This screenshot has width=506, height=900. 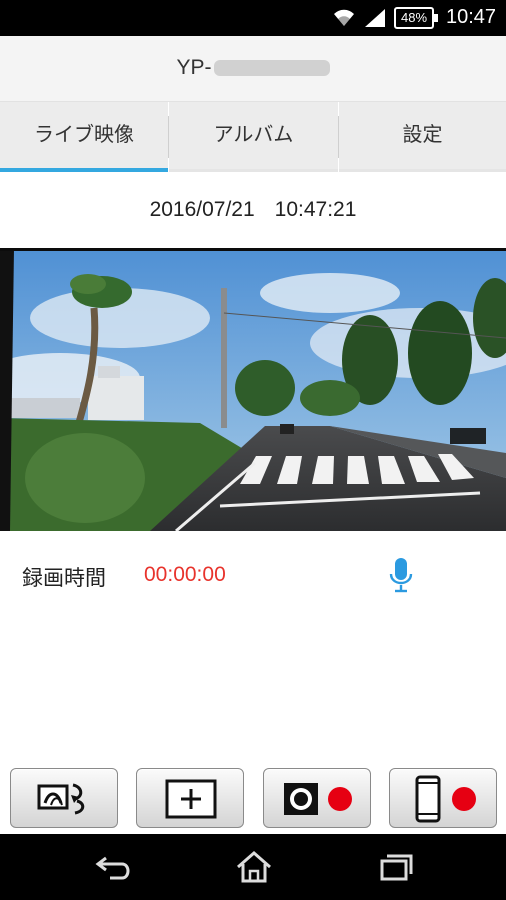 What do you see at coordinates (471, 17) in the screenshot?
I see `status-clock: 10:47` at bounding box center [471, 17].